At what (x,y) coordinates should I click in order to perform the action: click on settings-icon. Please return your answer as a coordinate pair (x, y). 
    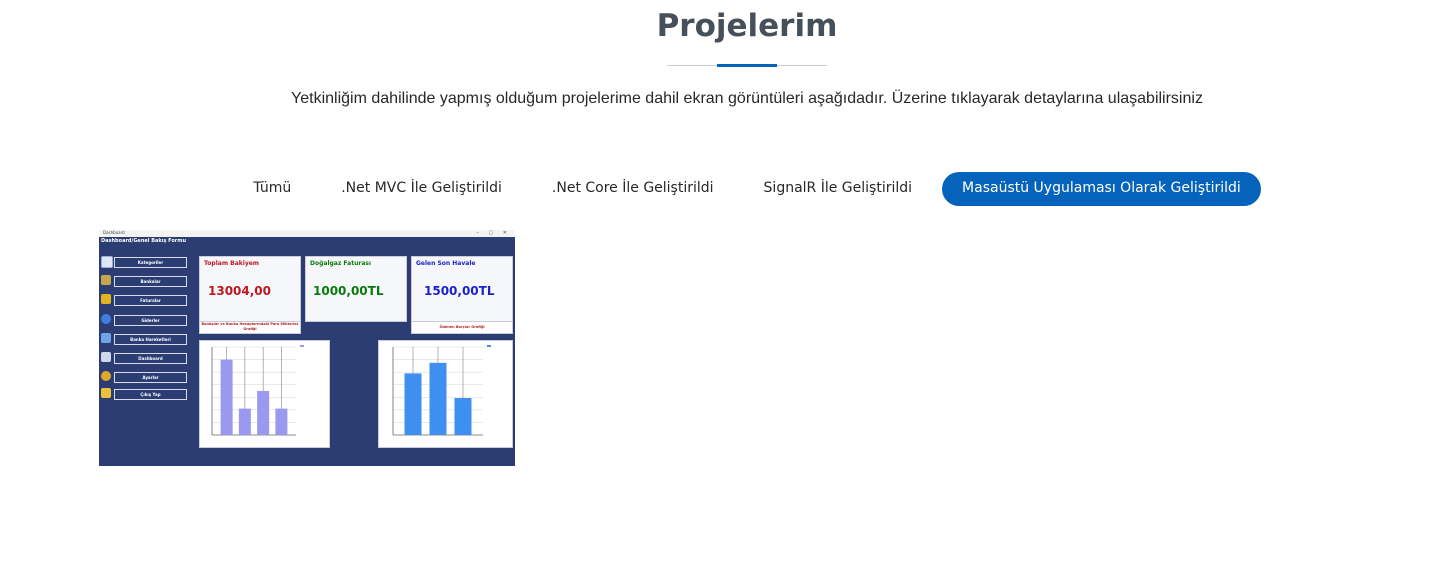
    Looking at the image, I should click on (106, 376).